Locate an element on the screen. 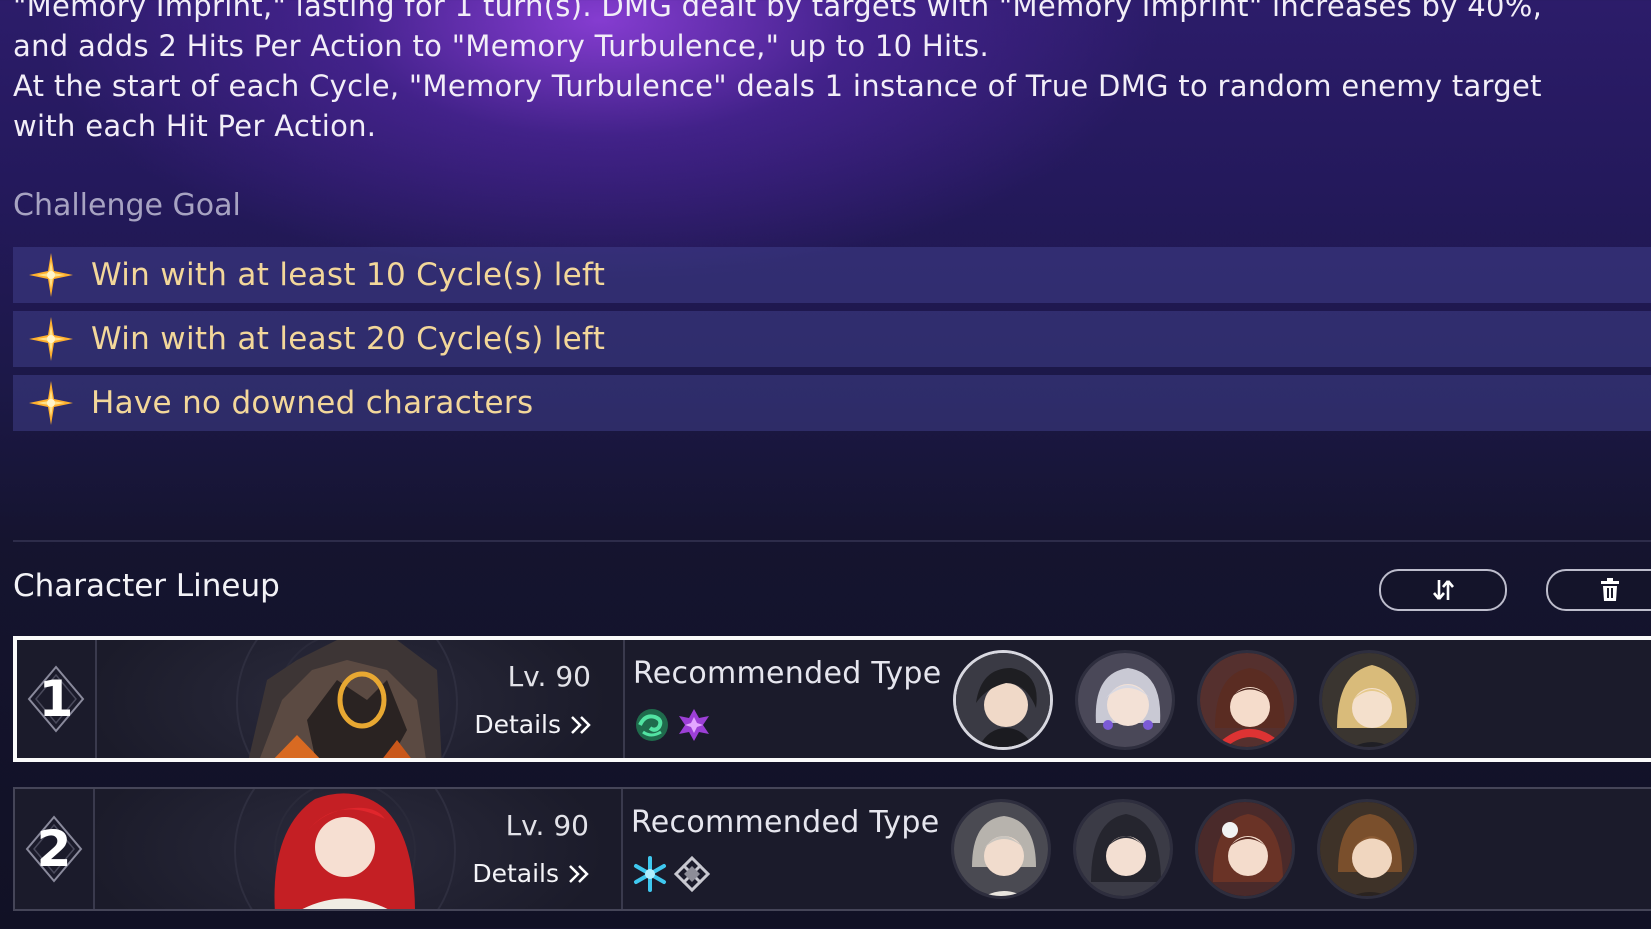 The image size is (1651, 929). boss-portrait: Lv. 90 Details is located at coordinates (361, 699).